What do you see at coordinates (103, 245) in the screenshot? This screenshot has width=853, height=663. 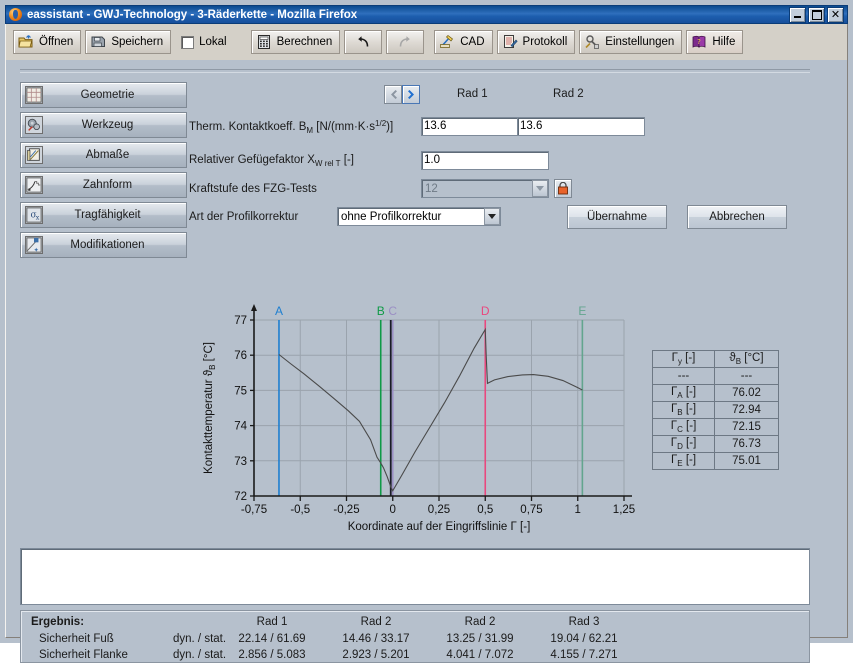 I see `sidebar-item-modifikationen: Modifikationen` at bounding box center [103, 245].